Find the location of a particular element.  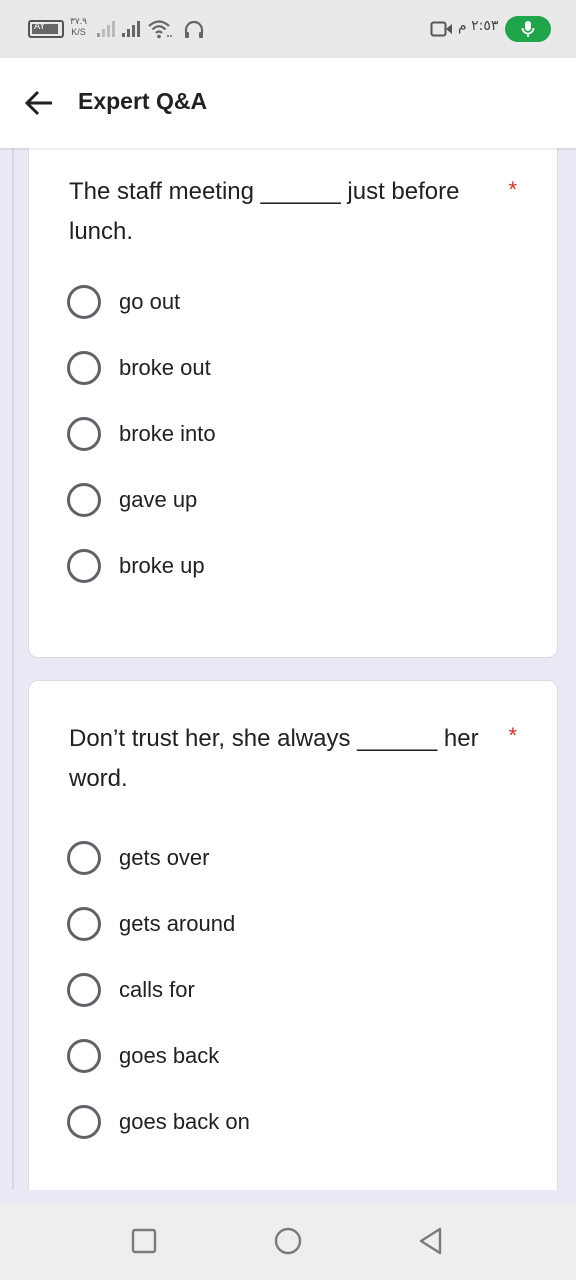

navigation-bar is located at coordinates (288, 1241).